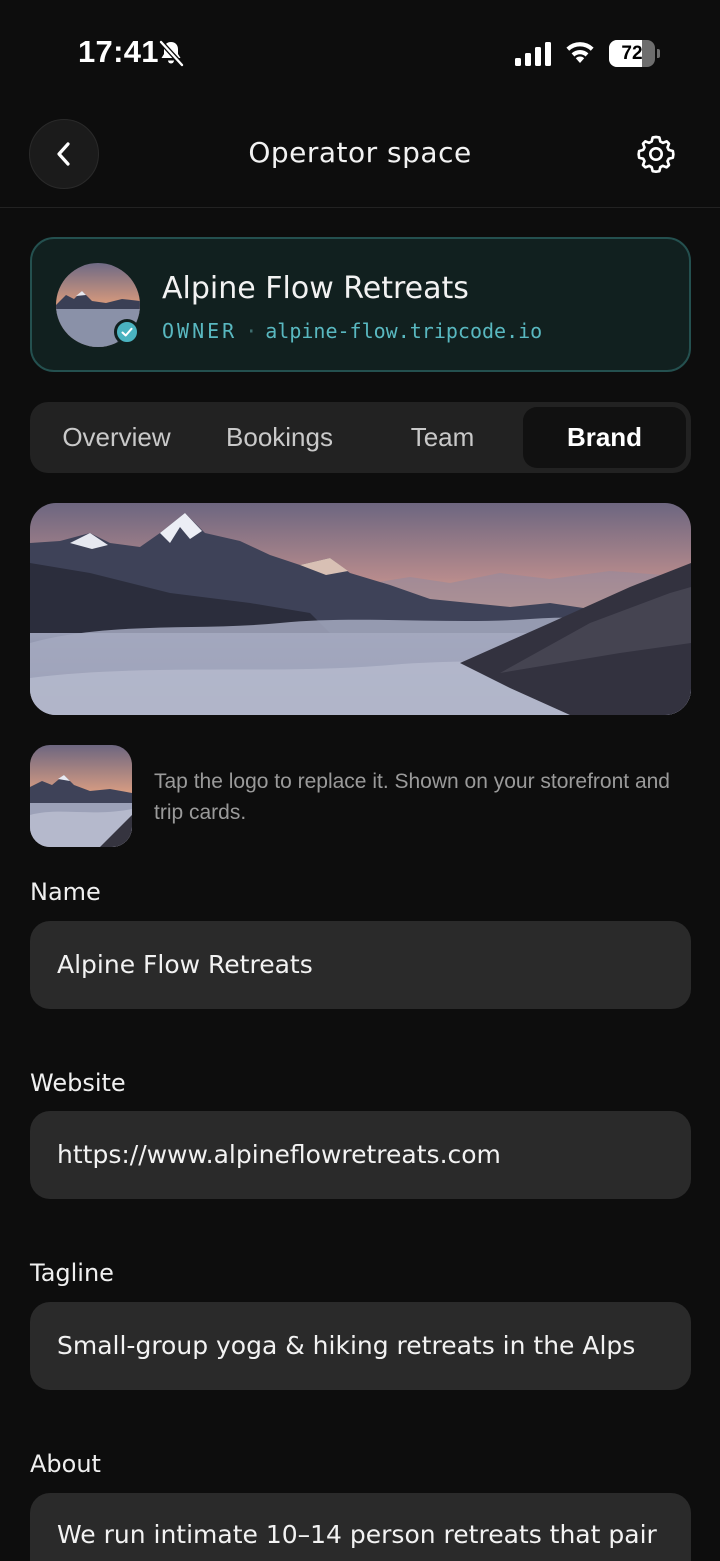  I want to click on website-input, so click(360, 1155).